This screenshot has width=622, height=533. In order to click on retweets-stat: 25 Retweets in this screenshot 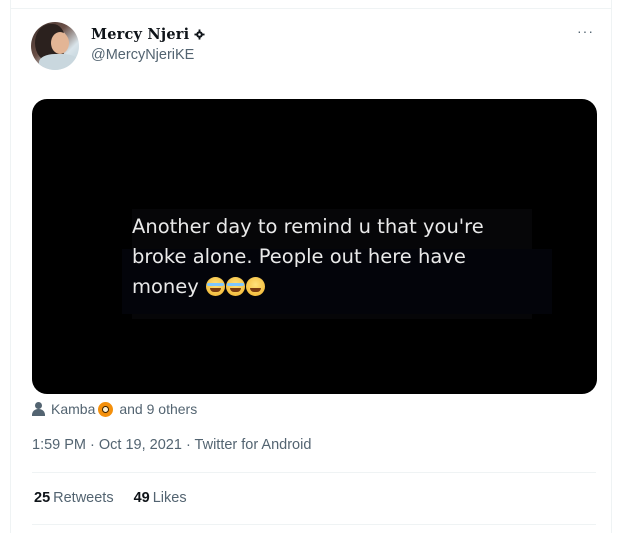, I will do `click(74, 498)`.